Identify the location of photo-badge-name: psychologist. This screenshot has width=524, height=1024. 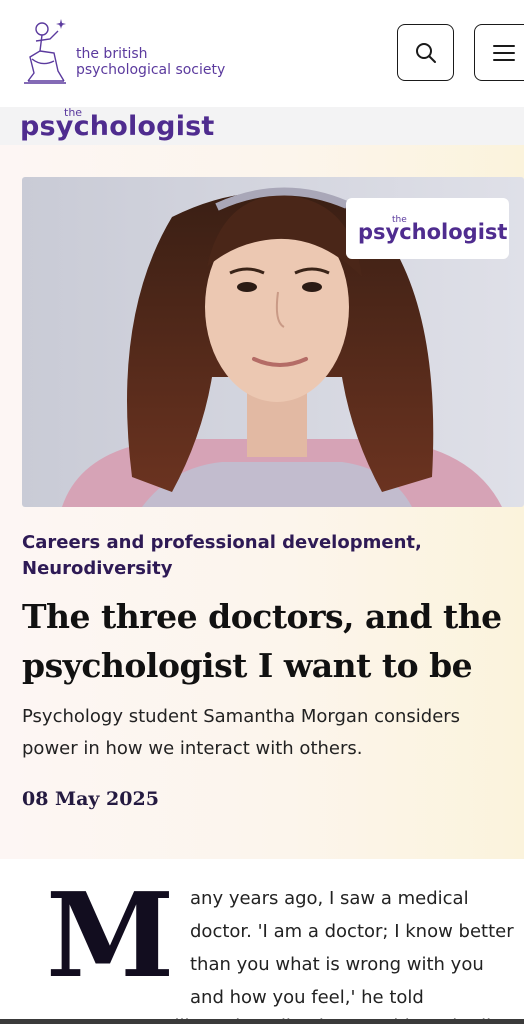
(433, 232).